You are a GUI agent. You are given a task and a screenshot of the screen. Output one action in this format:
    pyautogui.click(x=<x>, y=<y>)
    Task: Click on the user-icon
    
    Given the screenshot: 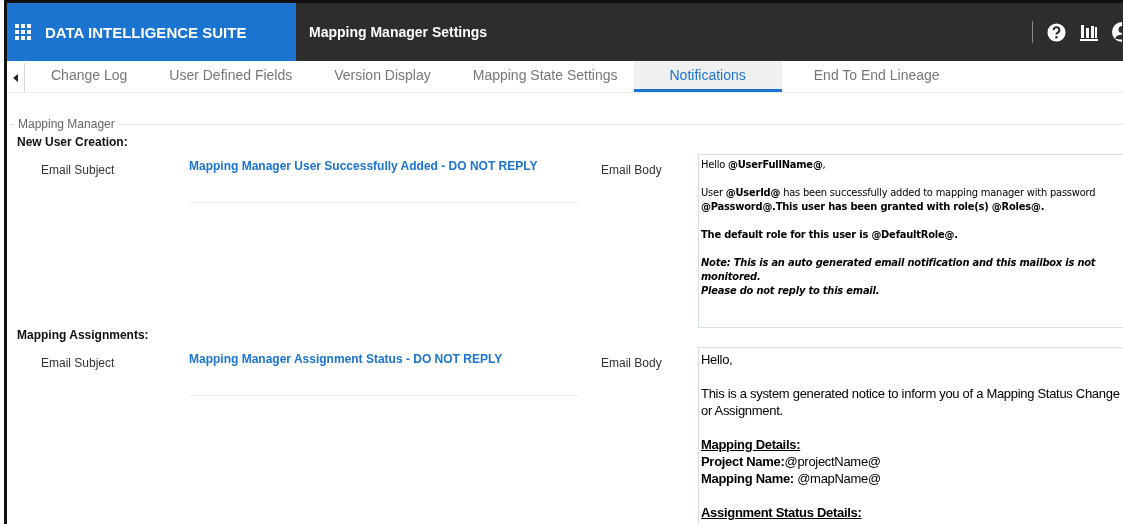 What is the action you would take?
    pyautogui.click(x=1117, y=32)
    